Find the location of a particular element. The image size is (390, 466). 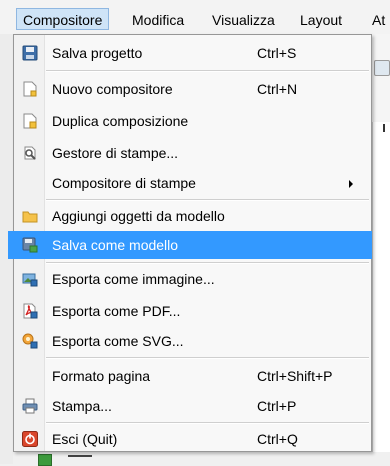

menu-item-salva-come-modello: Salva come modello is located at coordinates (190, 245).